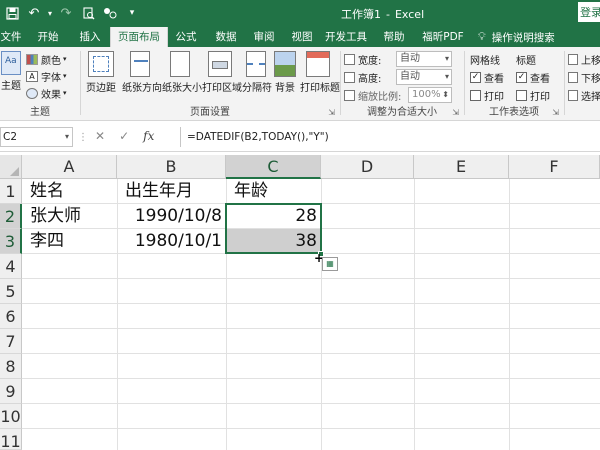 The width and height of the screenshot is (600, 450). I want to click on tell-me-search: 💡︎ 操作说明搜索, so click(516, 37).